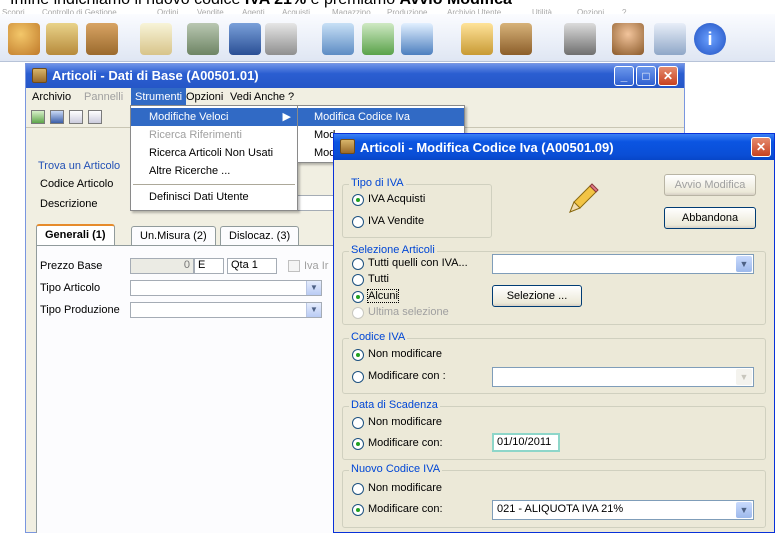  What do you see at coordinates (226, 288) in the screenshot?
I see `tipo-articolo-combo: ▼` at bounding box center [226, 288].